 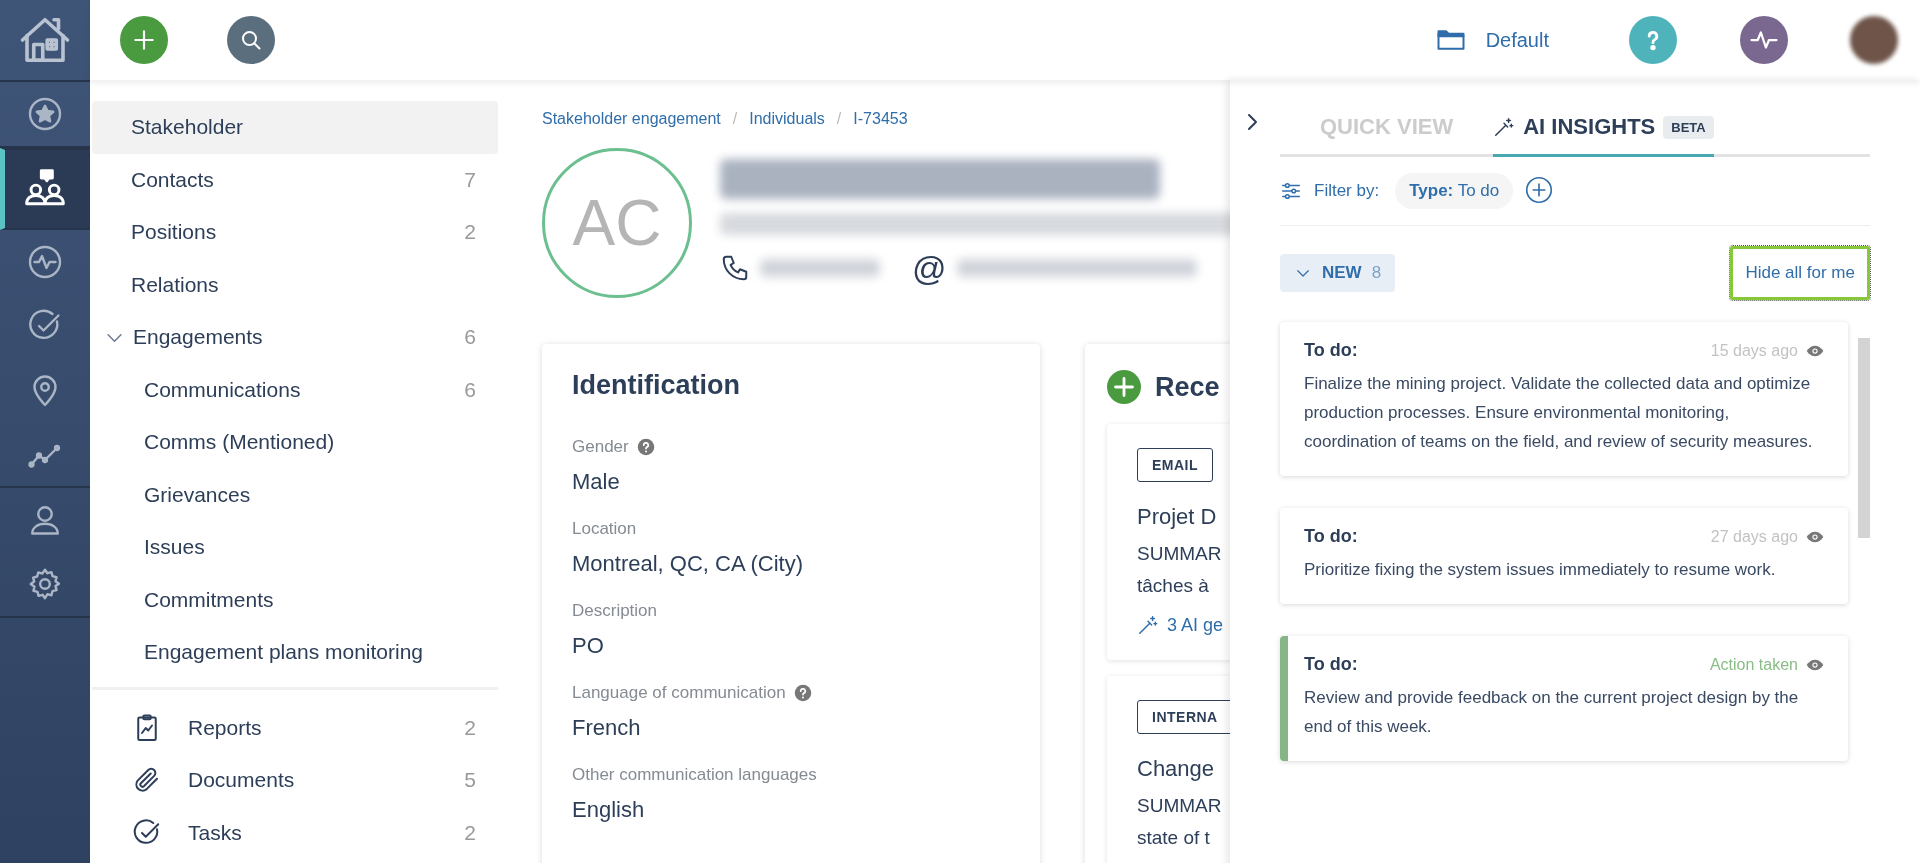 I want to click on insight-status: 27 days ago, so click(x=1754, y=536).